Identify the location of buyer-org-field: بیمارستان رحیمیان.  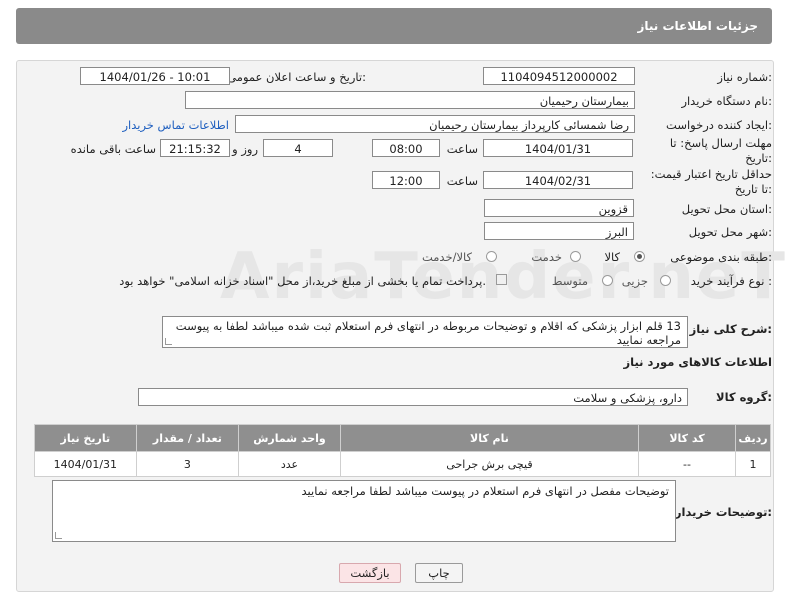
(410, 100).